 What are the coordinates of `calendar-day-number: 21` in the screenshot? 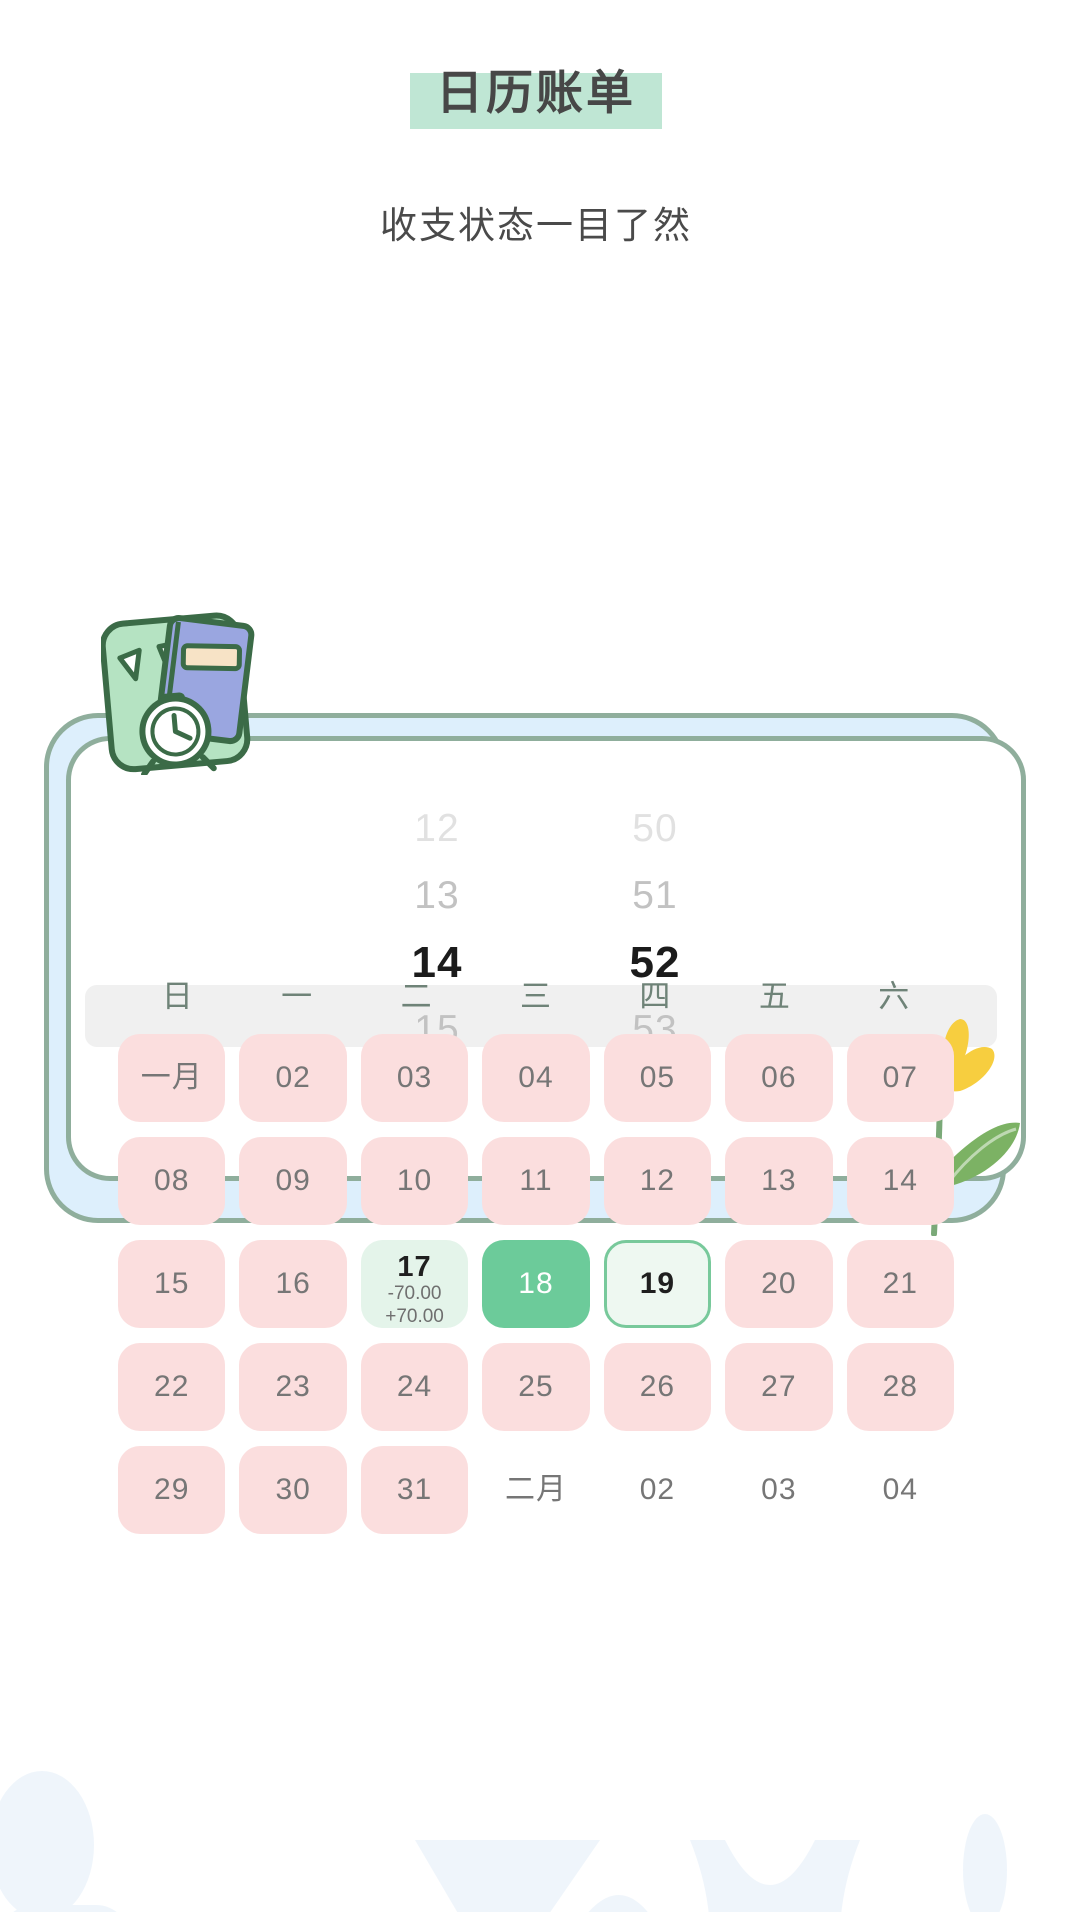 It's located at (900, 1283).